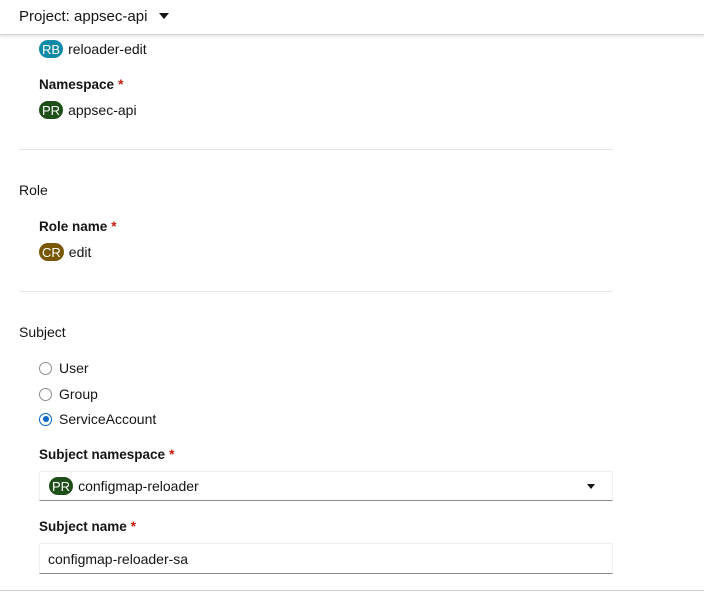 This screenshot has height=593, width=704. I want to click on radio-user-label: User, so click(74, 368).